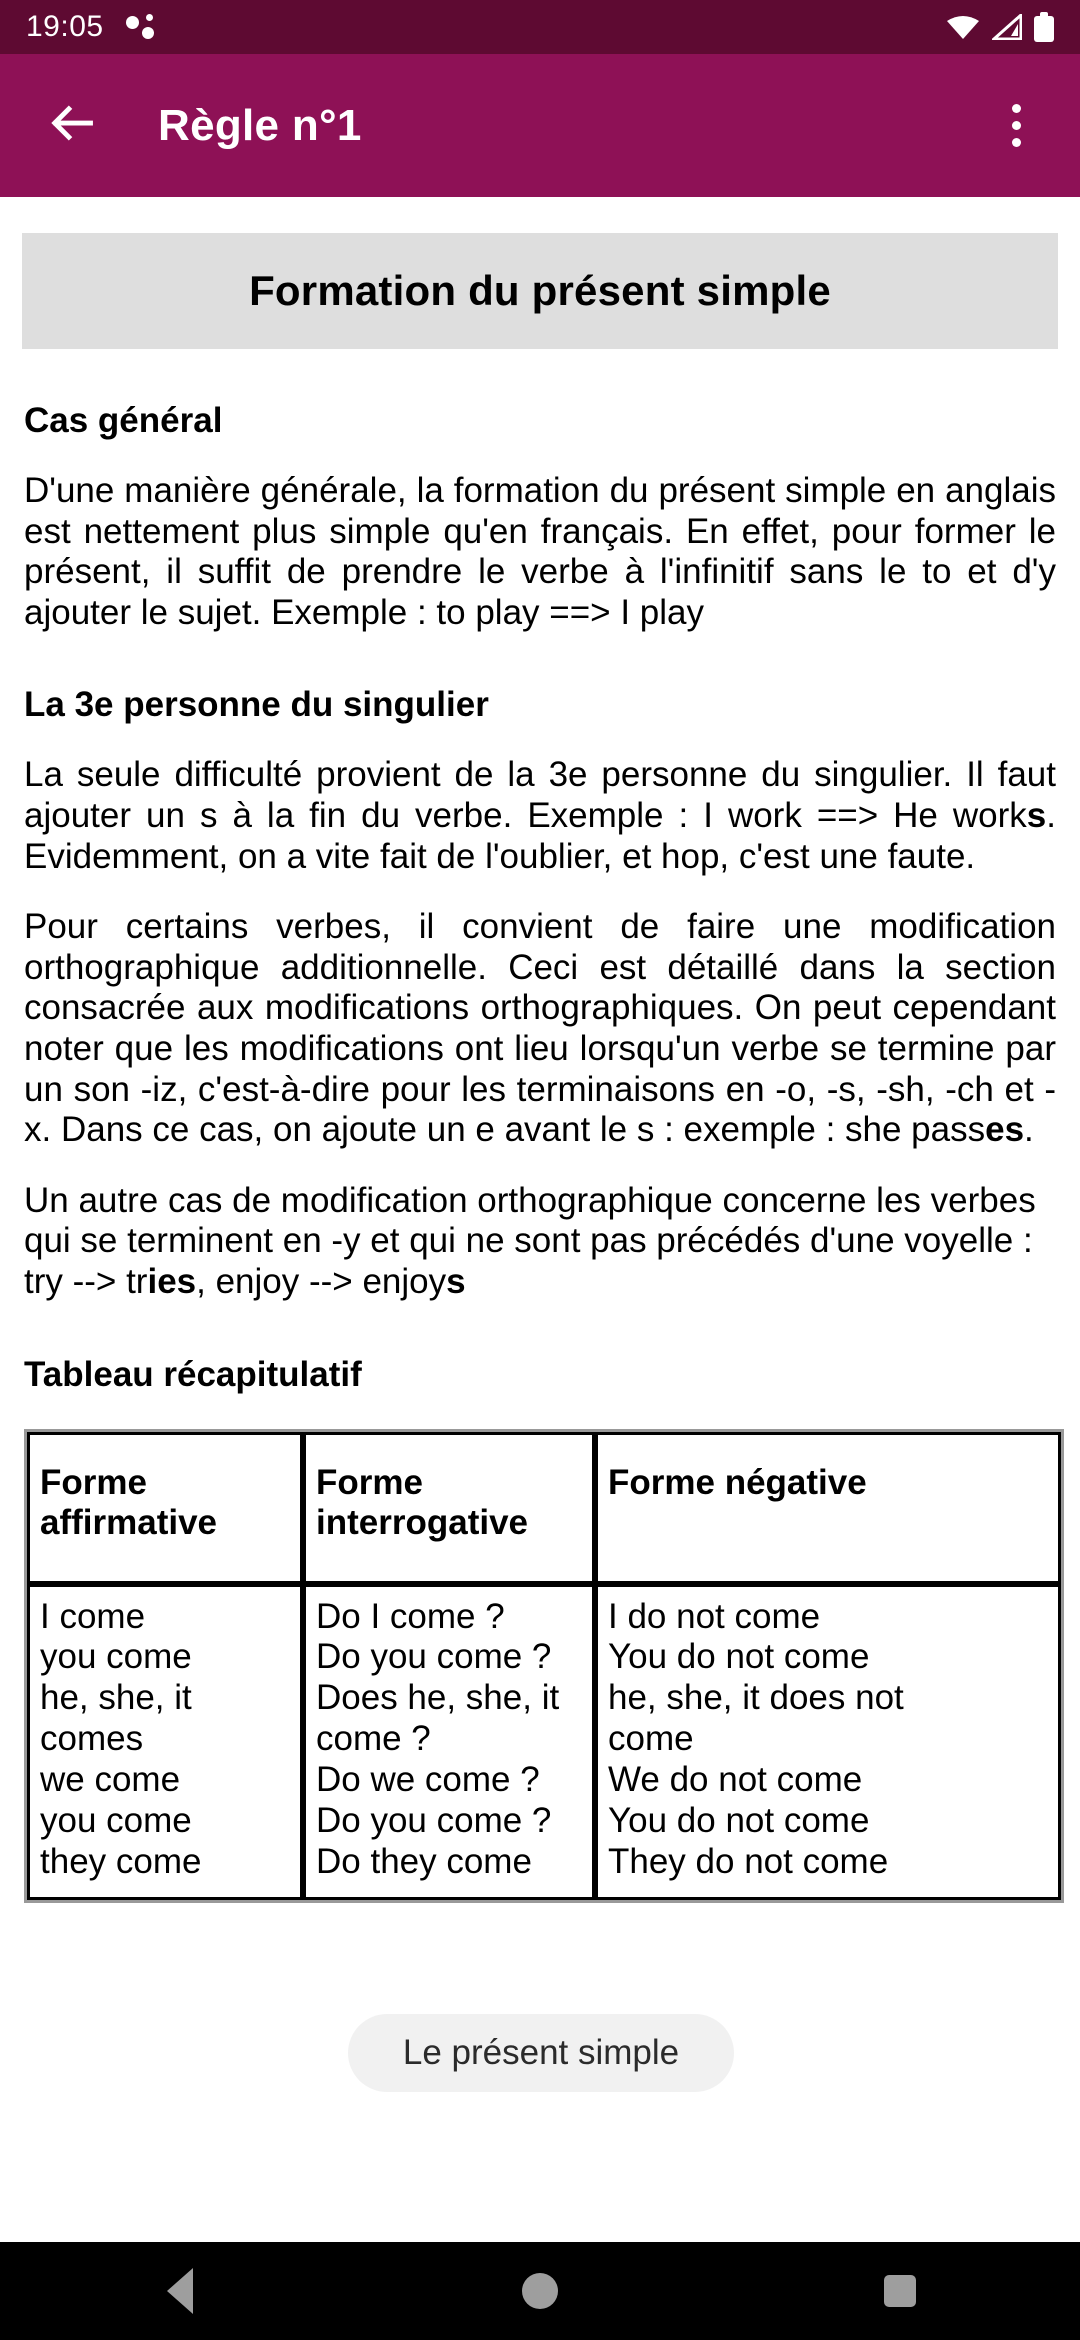 This screenshot has width=1080, height=2340. Describe the element at coordinates (1044, 27) in the screenshot. I see `battery-icon` at that location.